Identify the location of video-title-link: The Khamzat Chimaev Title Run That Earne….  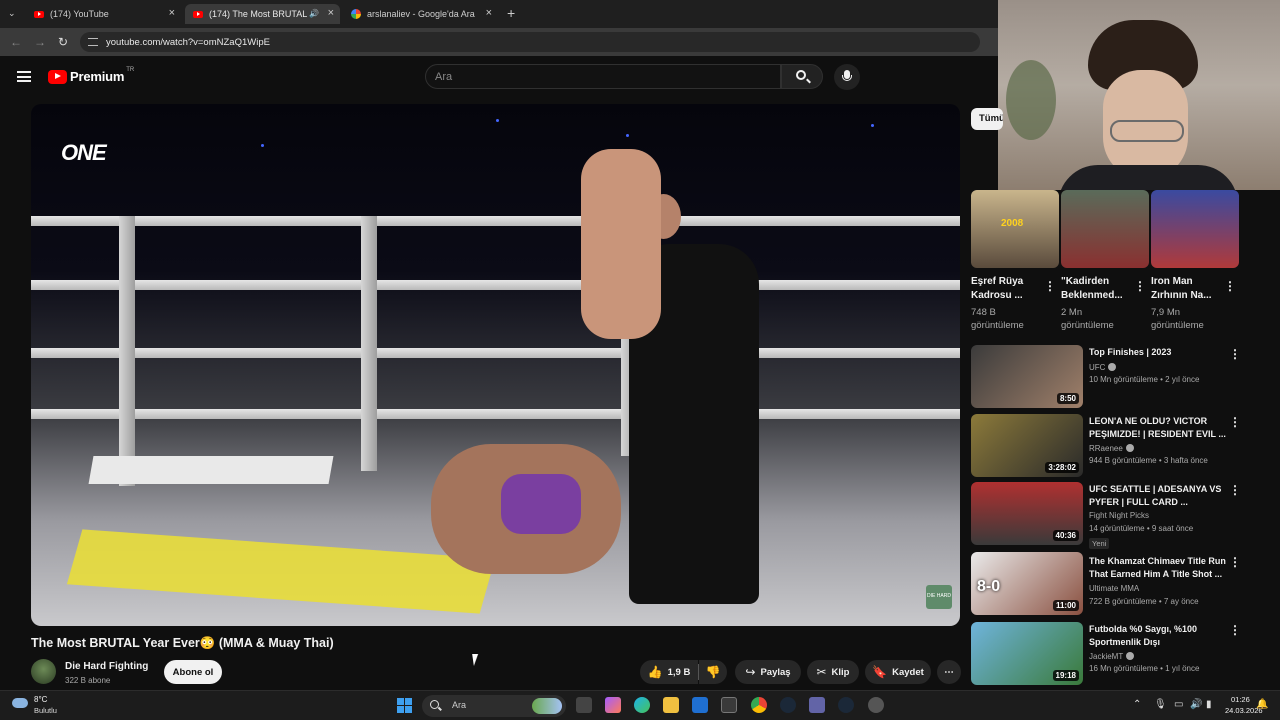
(1159, 567).